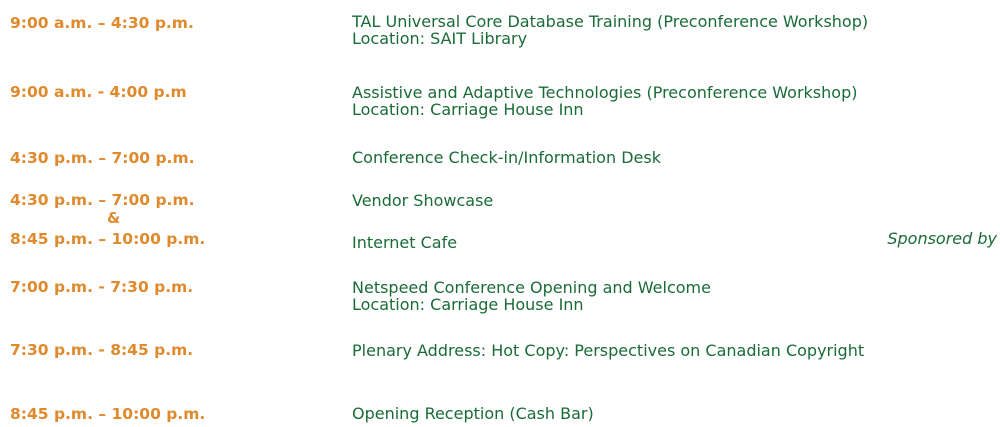 The width and height of the screenshot is (1000, 427). What do you see at coordinates (102, 350) in the screenshot?
I see `time-slot: 7:30 p.m. - 8:45 p.m.` at bounding box center [102, 350].